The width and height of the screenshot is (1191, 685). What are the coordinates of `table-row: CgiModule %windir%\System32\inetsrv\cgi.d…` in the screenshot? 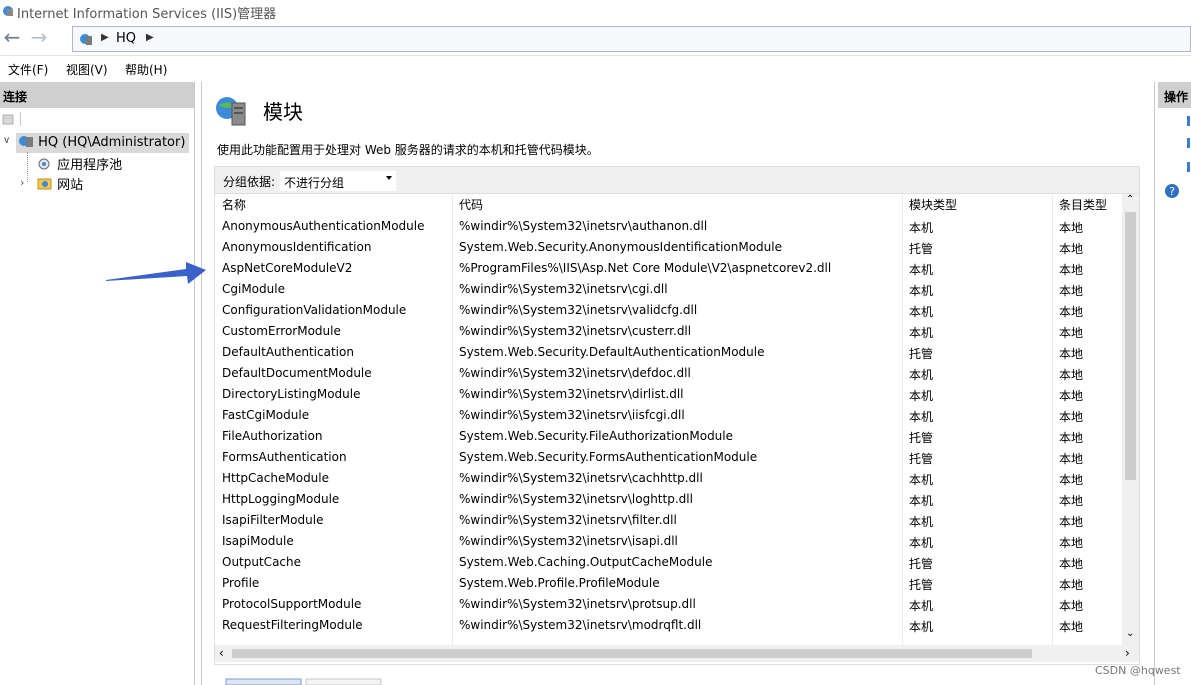 It's located at (669, 289).